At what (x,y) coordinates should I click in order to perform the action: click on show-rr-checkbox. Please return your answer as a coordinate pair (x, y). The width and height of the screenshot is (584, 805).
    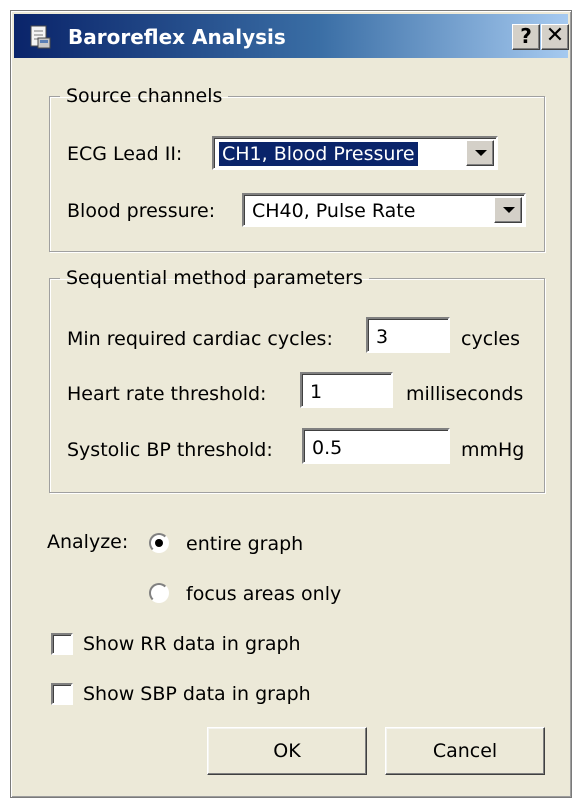
    Looking at the image, I should click on (62, 644).